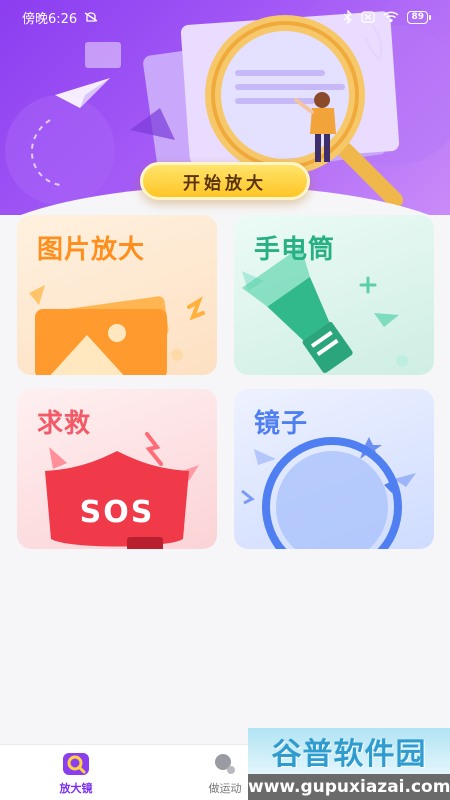  I want to click on bluetooth-icon, so click(348, 17).